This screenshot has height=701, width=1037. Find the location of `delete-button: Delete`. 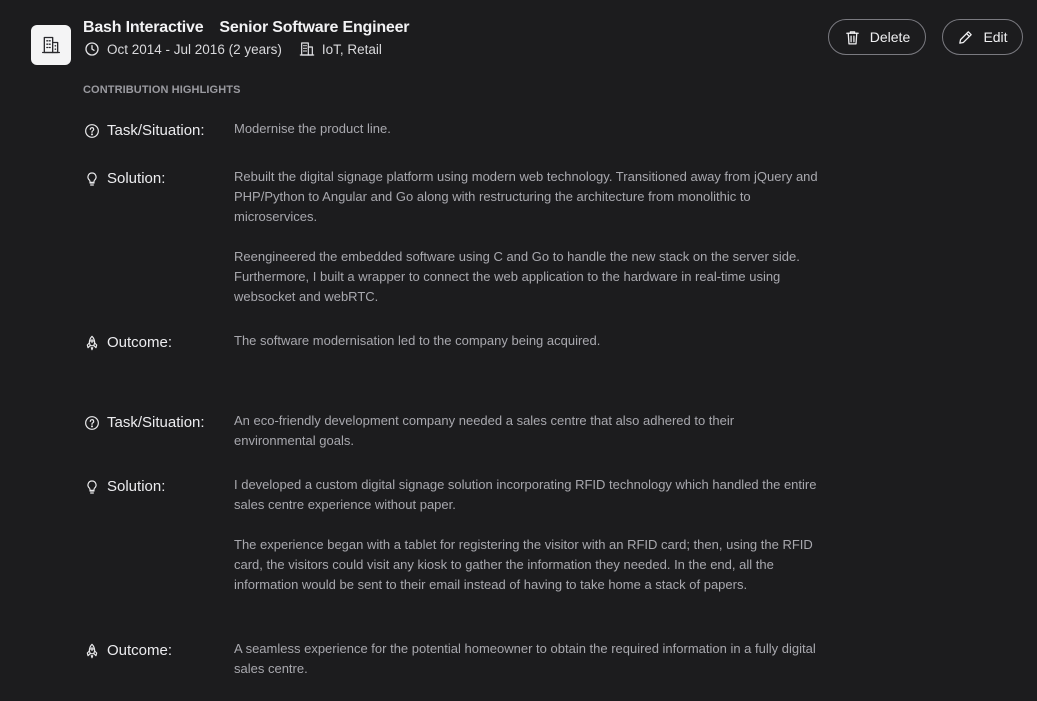

delete-button: Delete is located at coordinates (877, 37).